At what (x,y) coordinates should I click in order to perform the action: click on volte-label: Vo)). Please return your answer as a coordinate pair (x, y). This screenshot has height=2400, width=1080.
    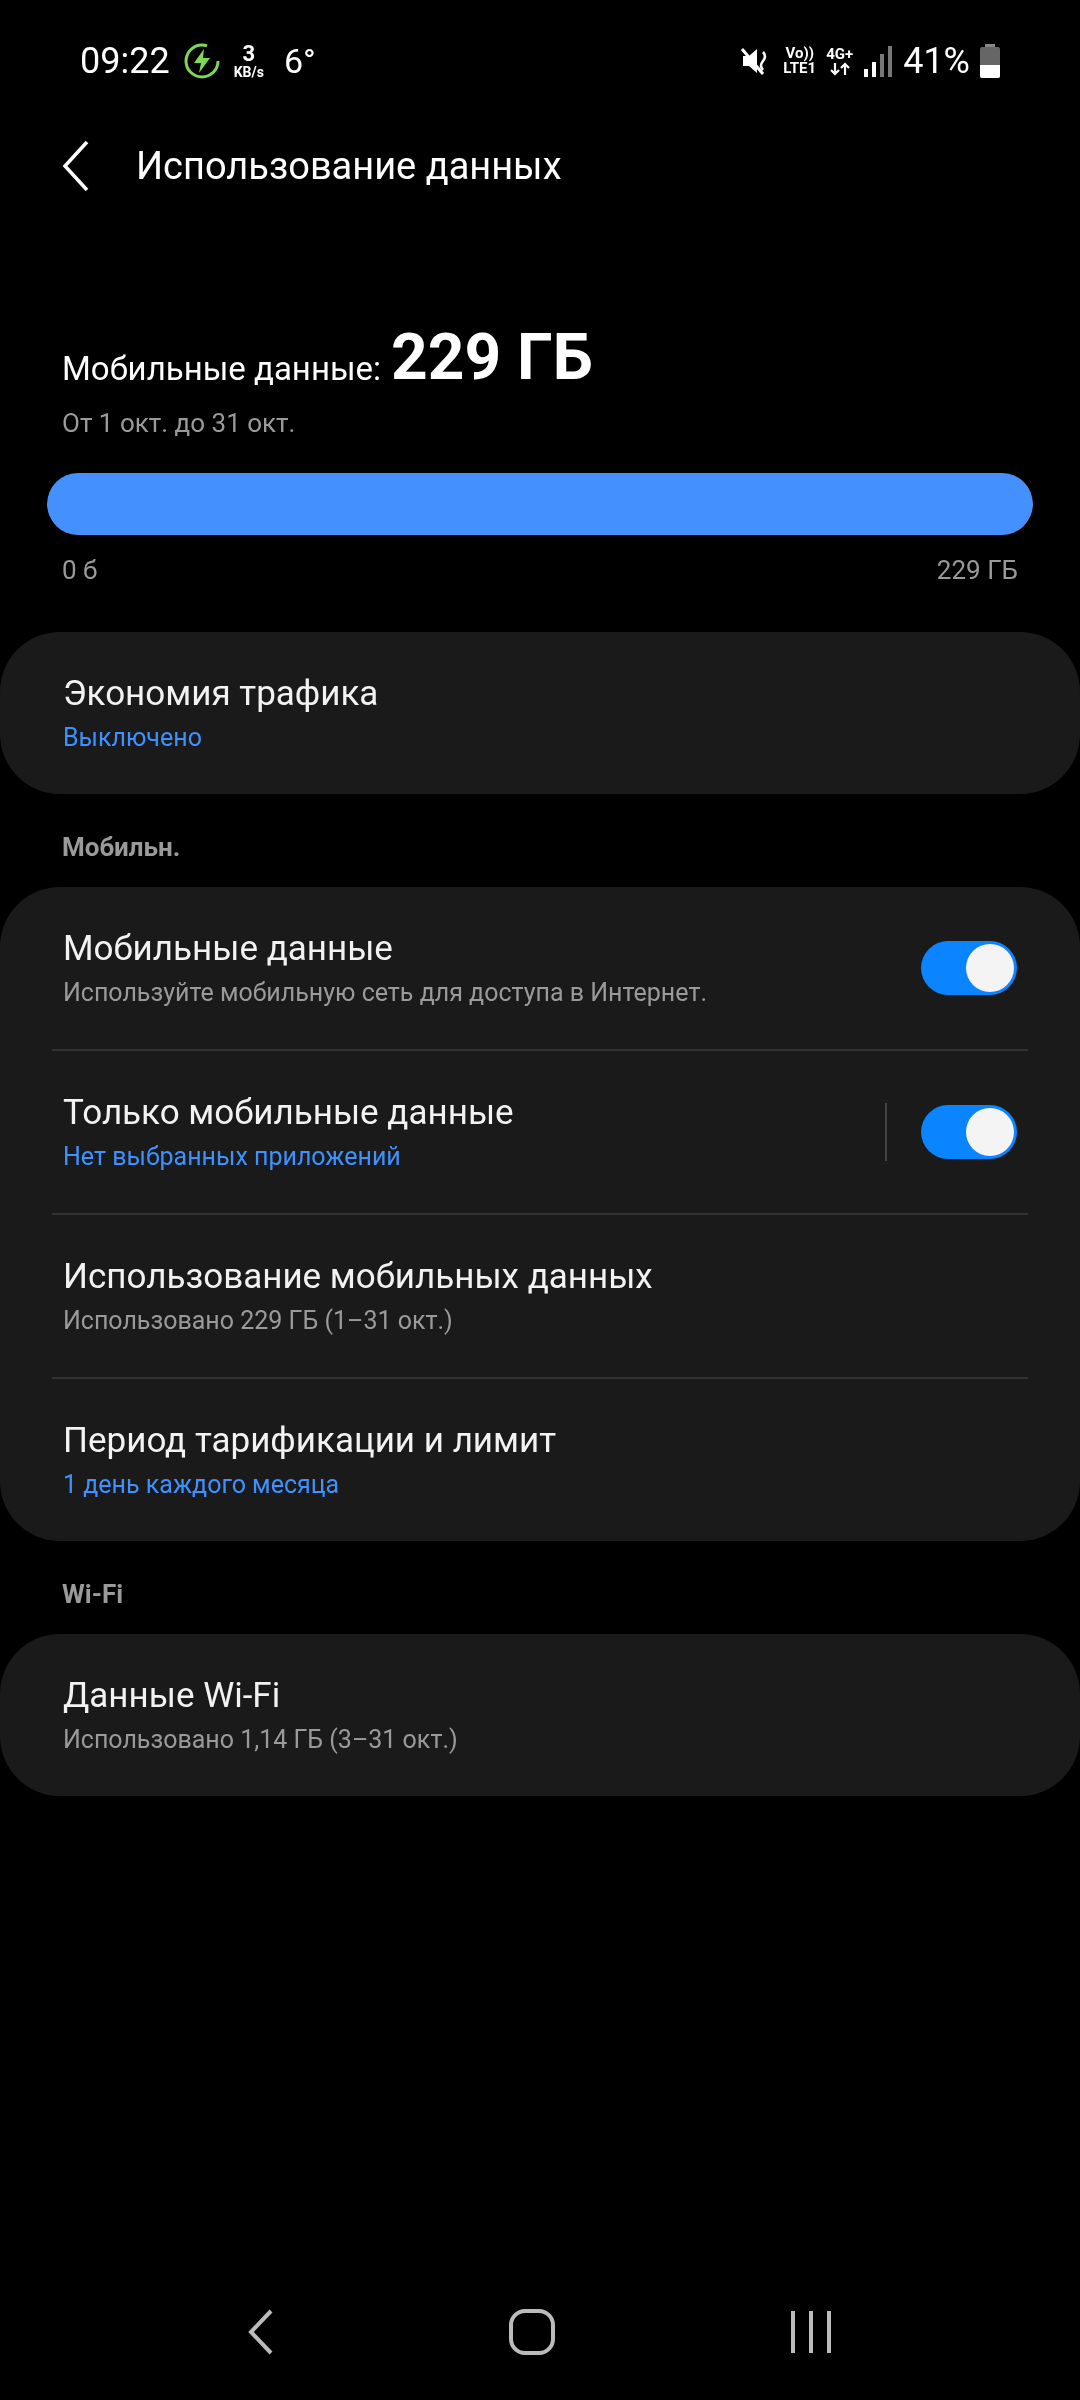
    Looking at the image, I should click on (799, 53).